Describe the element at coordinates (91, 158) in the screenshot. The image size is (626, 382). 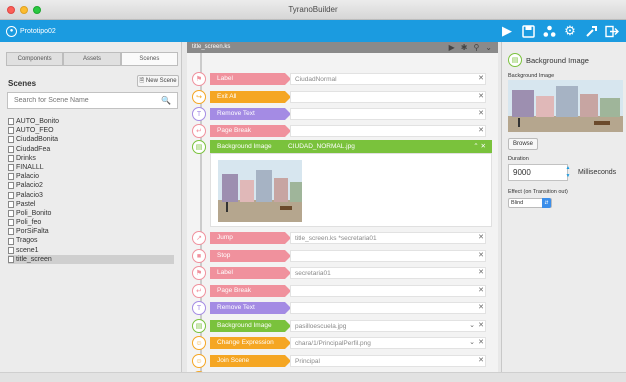
I see `scene-list-item: Drinks` at that location.